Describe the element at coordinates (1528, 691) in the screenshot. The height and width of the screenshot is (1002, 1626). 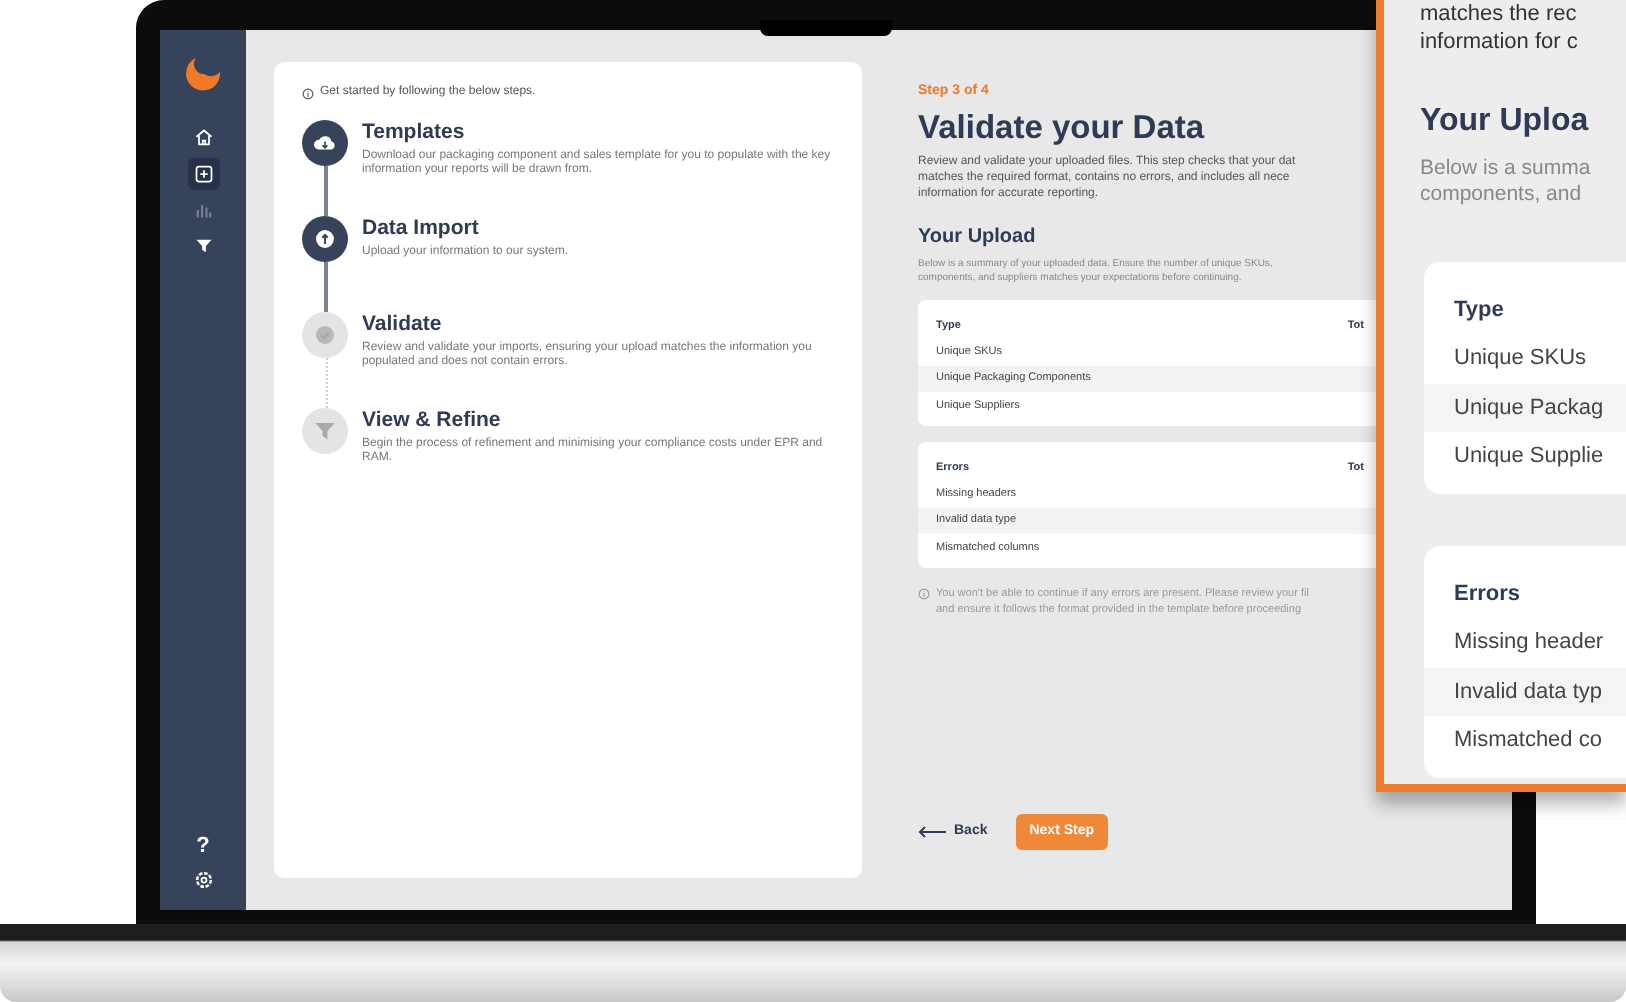
I see `table-cell: Invalid data typ` at that location.